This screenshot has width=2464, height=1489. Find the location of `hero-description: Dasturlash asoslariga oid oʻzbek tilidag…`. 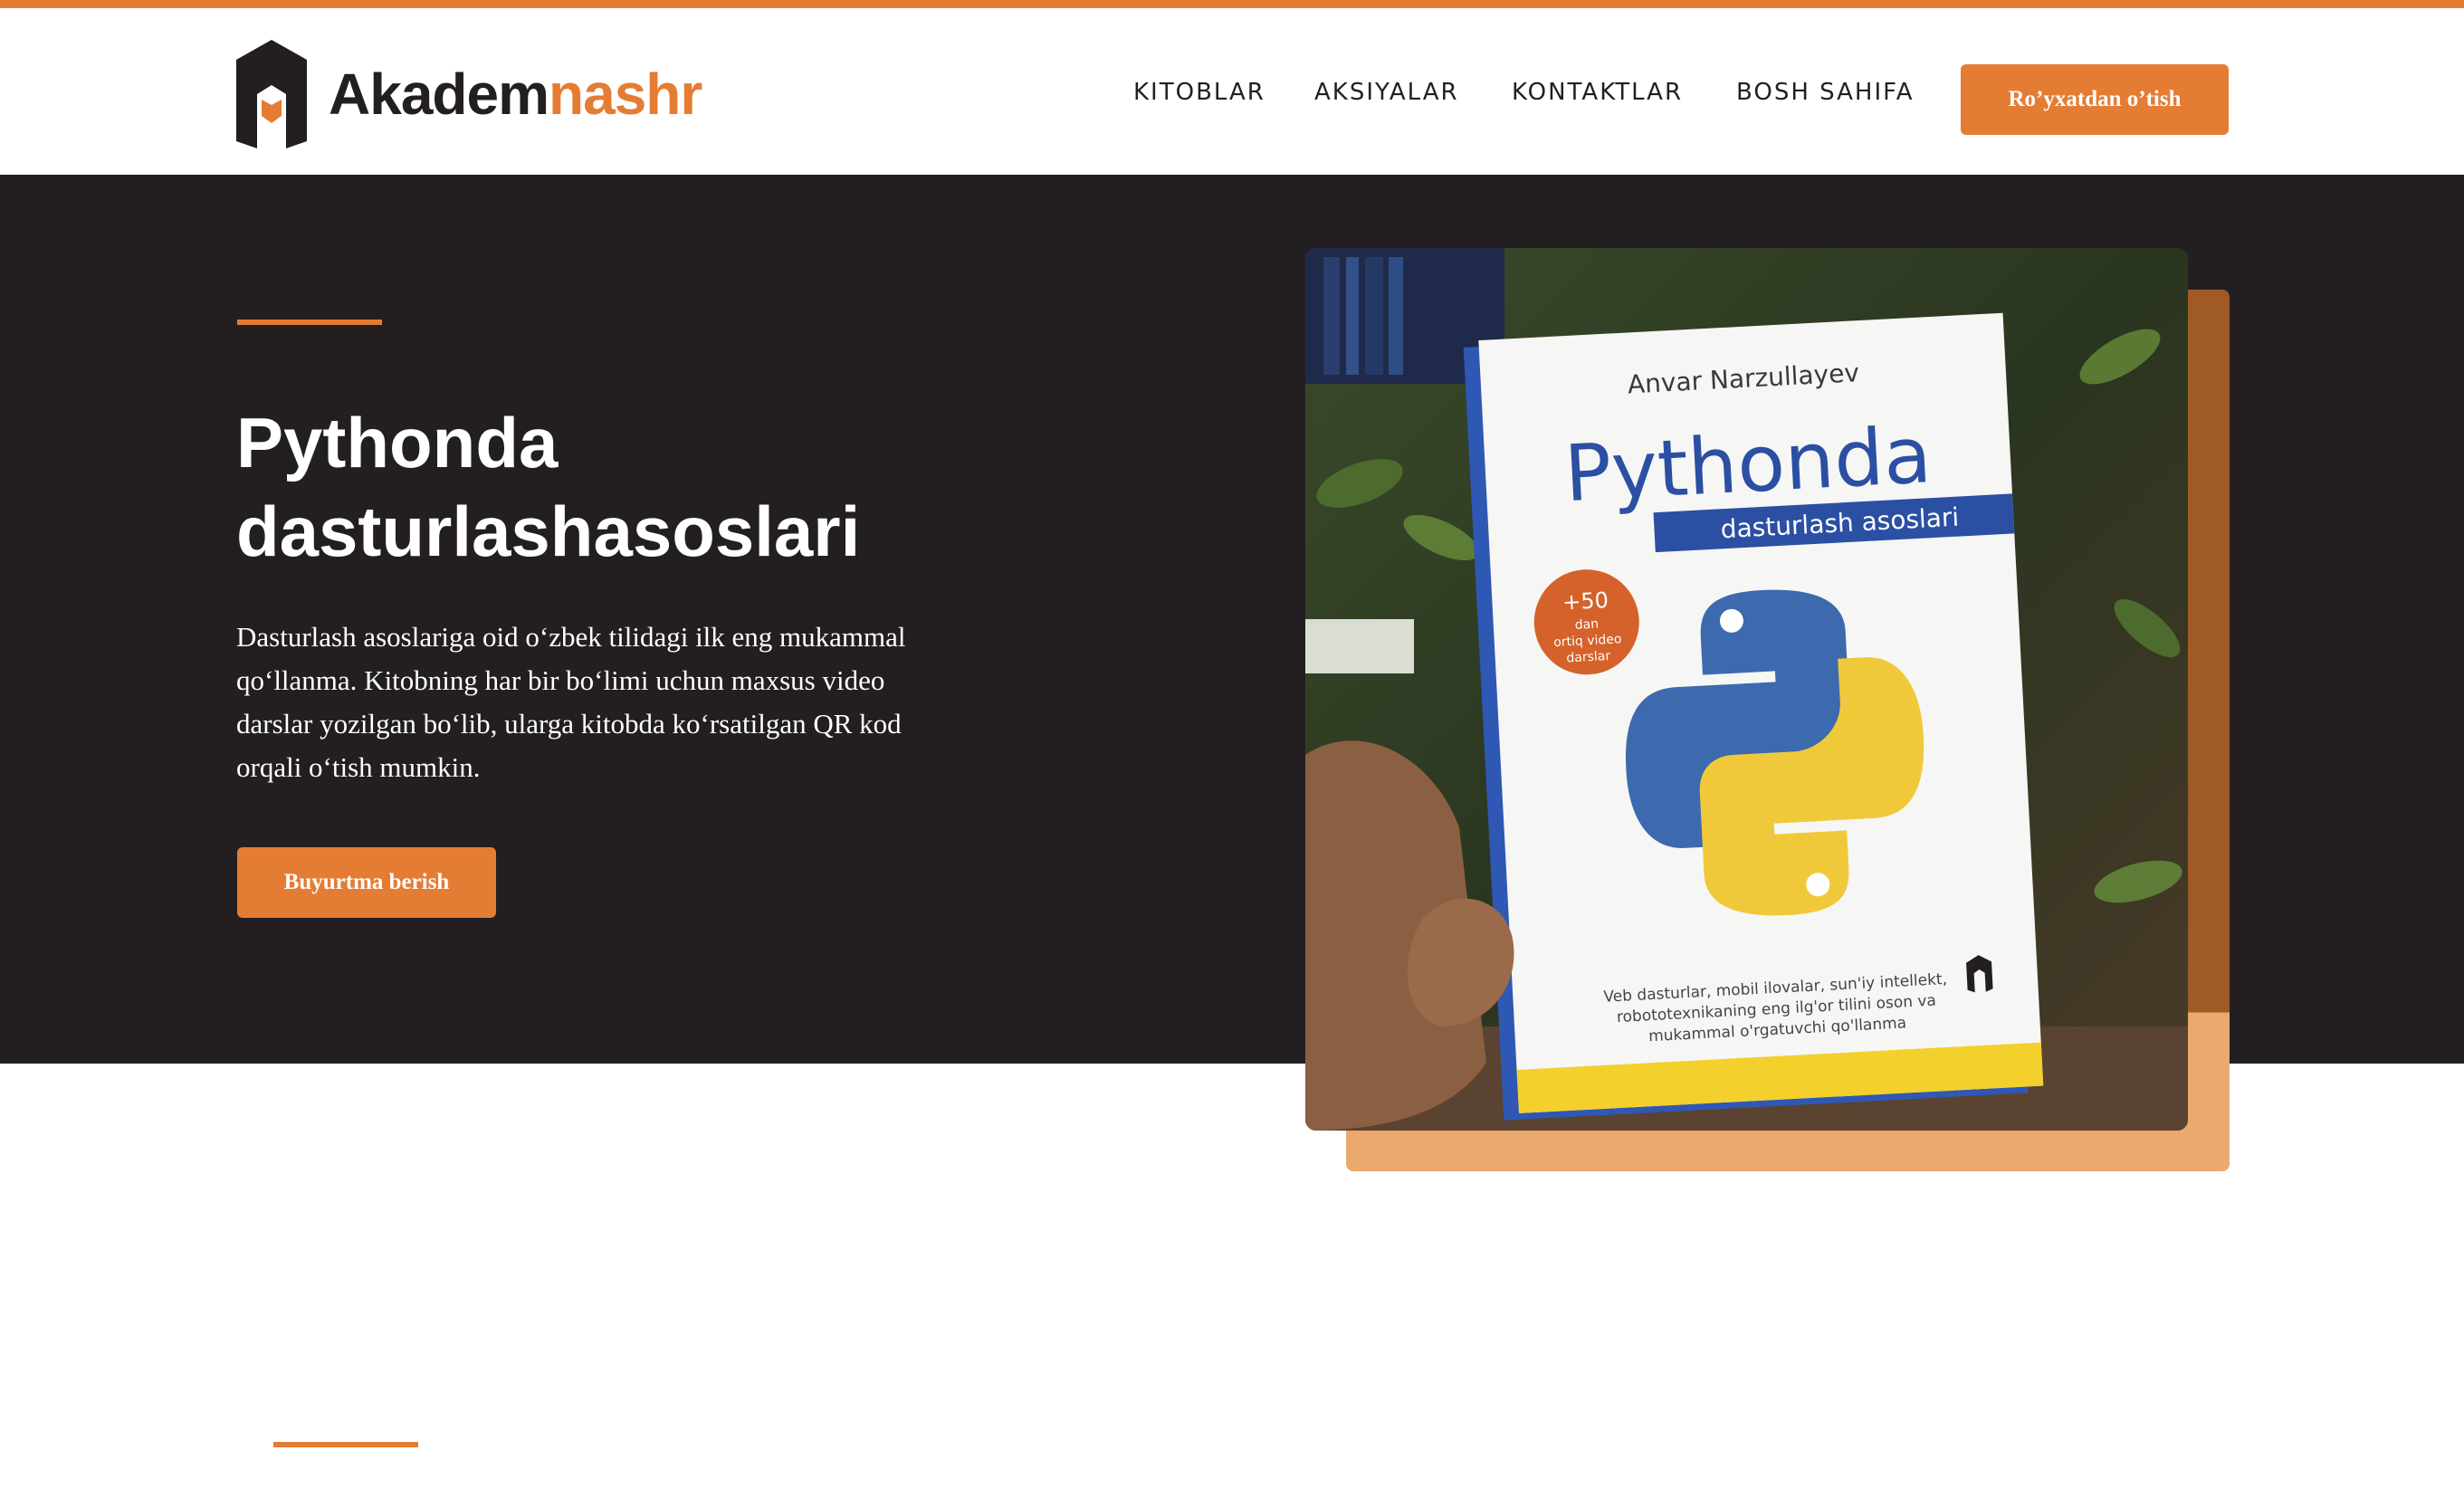

hero-description: Dasturlash asoslariga oid oʻzbek tilidag… is located at coordinates (571, 702).